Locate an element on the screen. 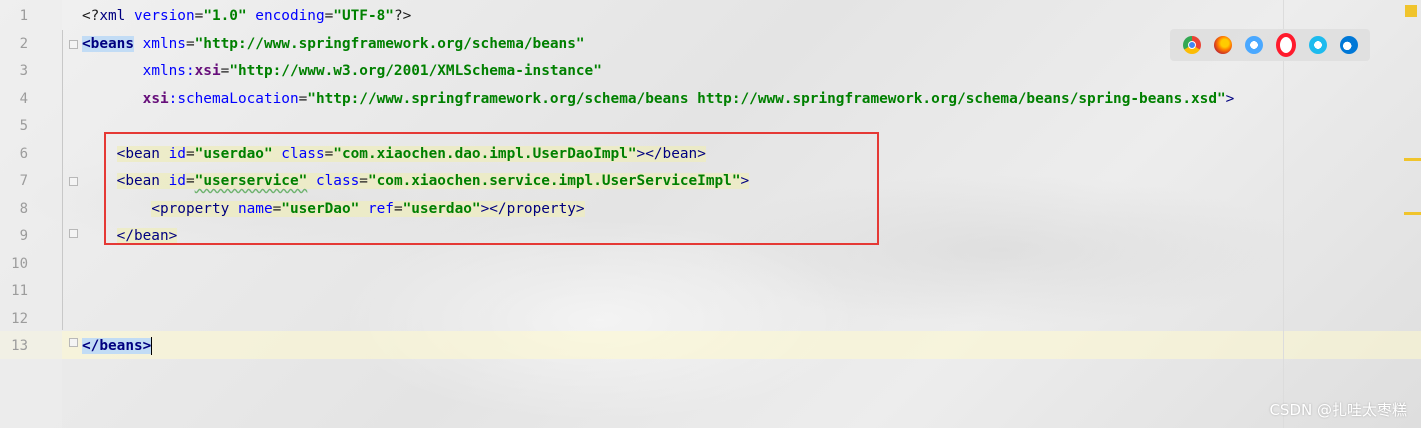 This screenshot has height=428, width=1421. pi-close: ?> is located at coordinates (402, 16).